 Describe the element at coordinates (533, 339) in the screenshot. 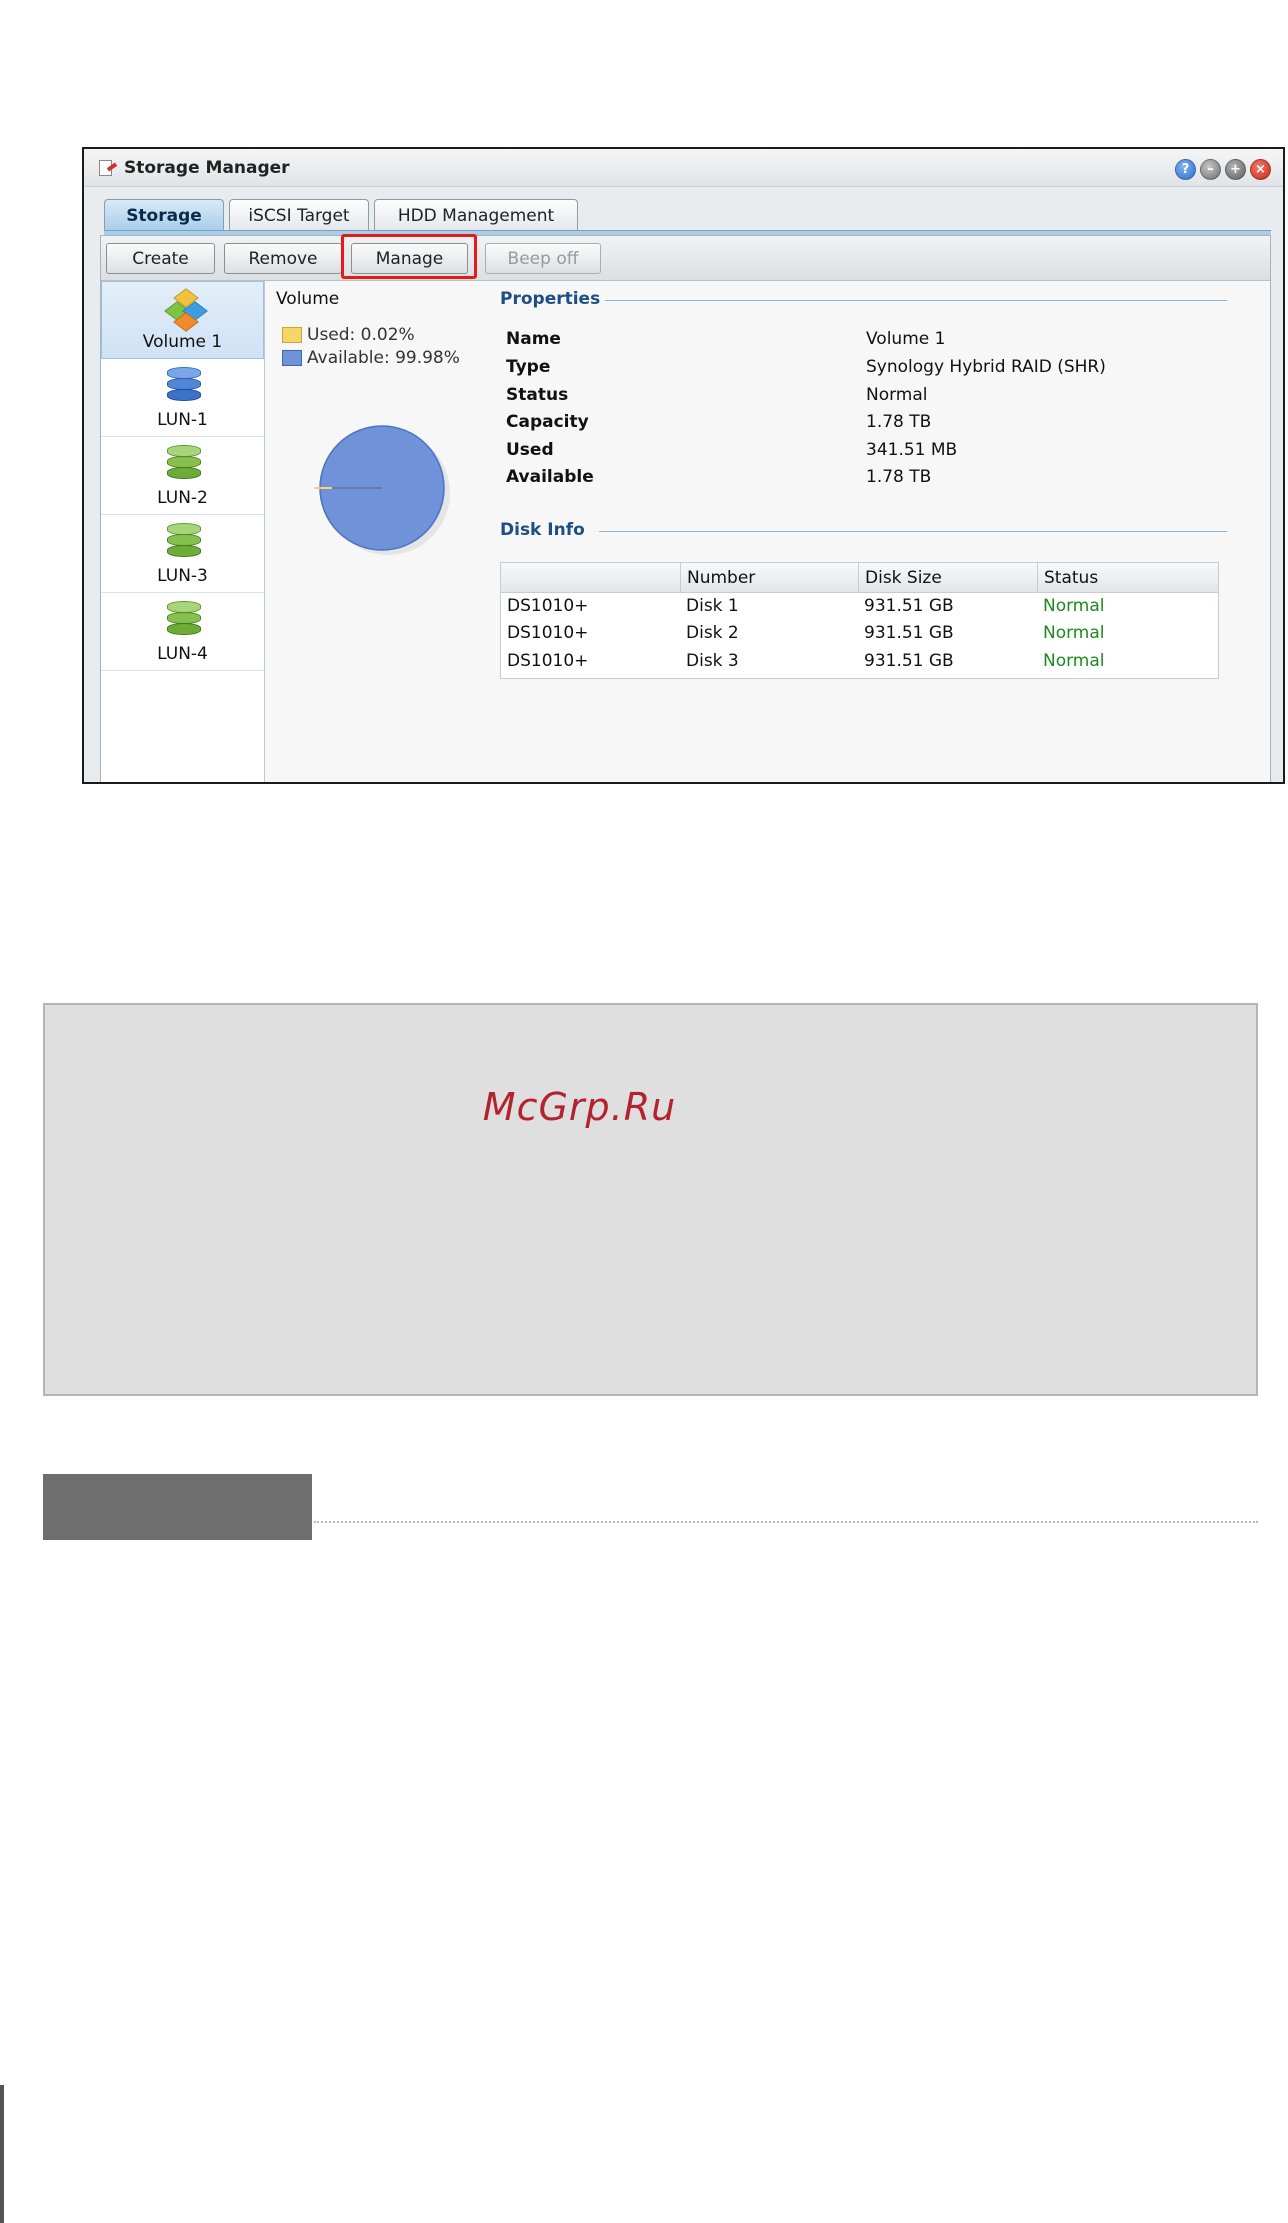

I see `prop-label-name: Name` at that location.